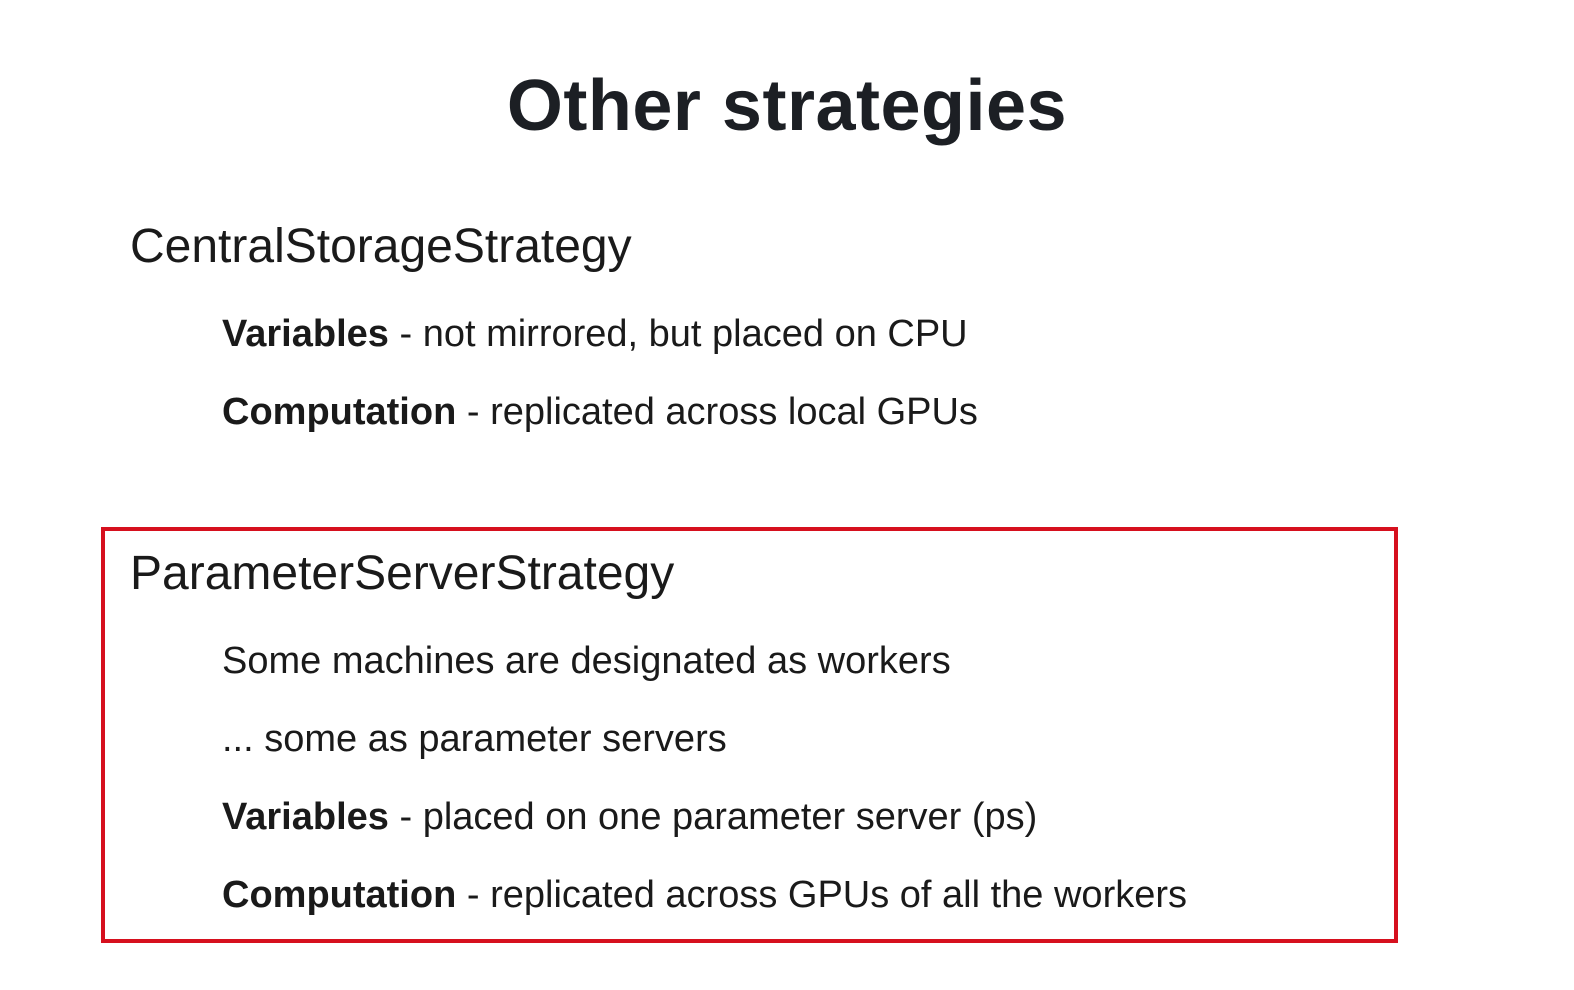 This screenshot has width=1574, height=990. What do you see at coordinates (402, 573) in the screenshot?
I see `section-heading-parameter-server: ParameterServerStrategy` at bounding box center [402, 573].